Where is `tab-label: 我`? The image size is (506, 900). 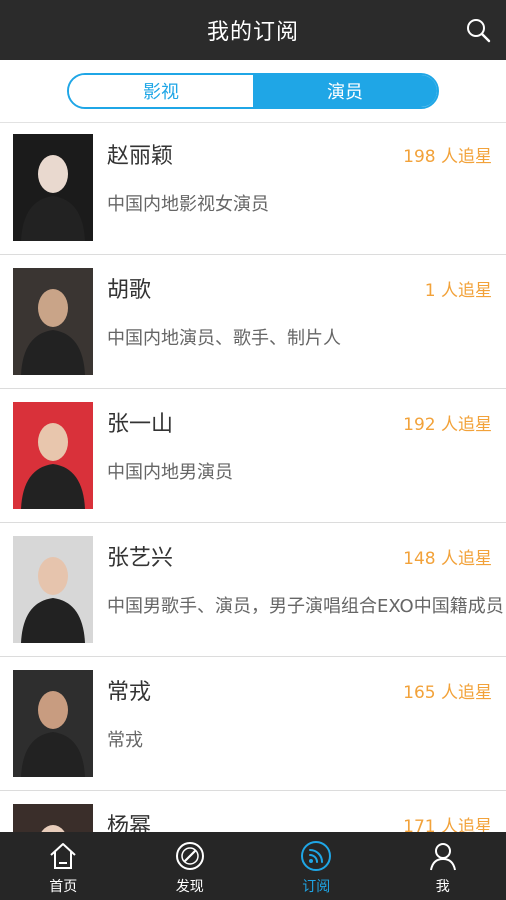
tab-label: 我 is located at coordinates (442, 887).